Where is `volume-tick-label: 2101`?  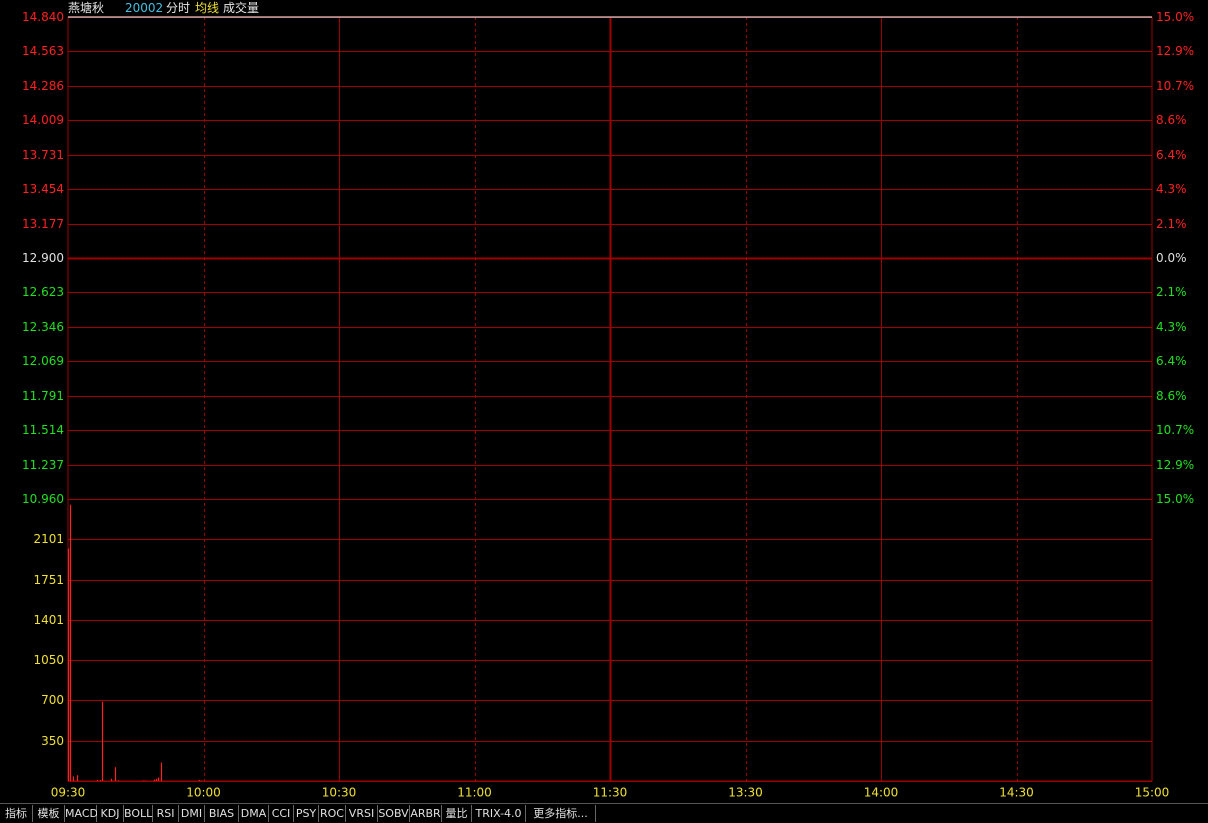
volume-tick-label: 2101 is located at coordinates (48, 539).